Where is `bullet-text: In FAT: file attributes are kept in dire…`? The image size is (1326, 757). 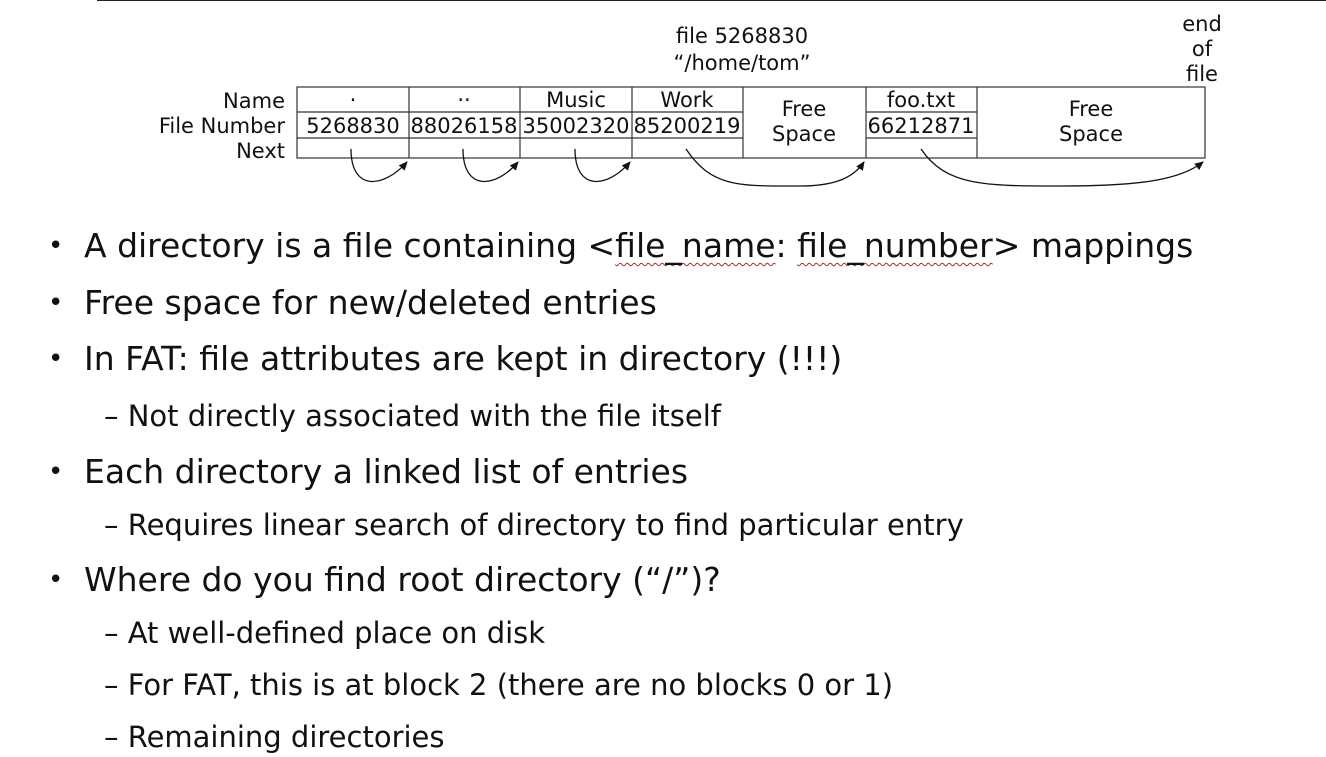
bullet-text: In FAT: file attributes are kept in dire… is located at coordinates (463, 358).